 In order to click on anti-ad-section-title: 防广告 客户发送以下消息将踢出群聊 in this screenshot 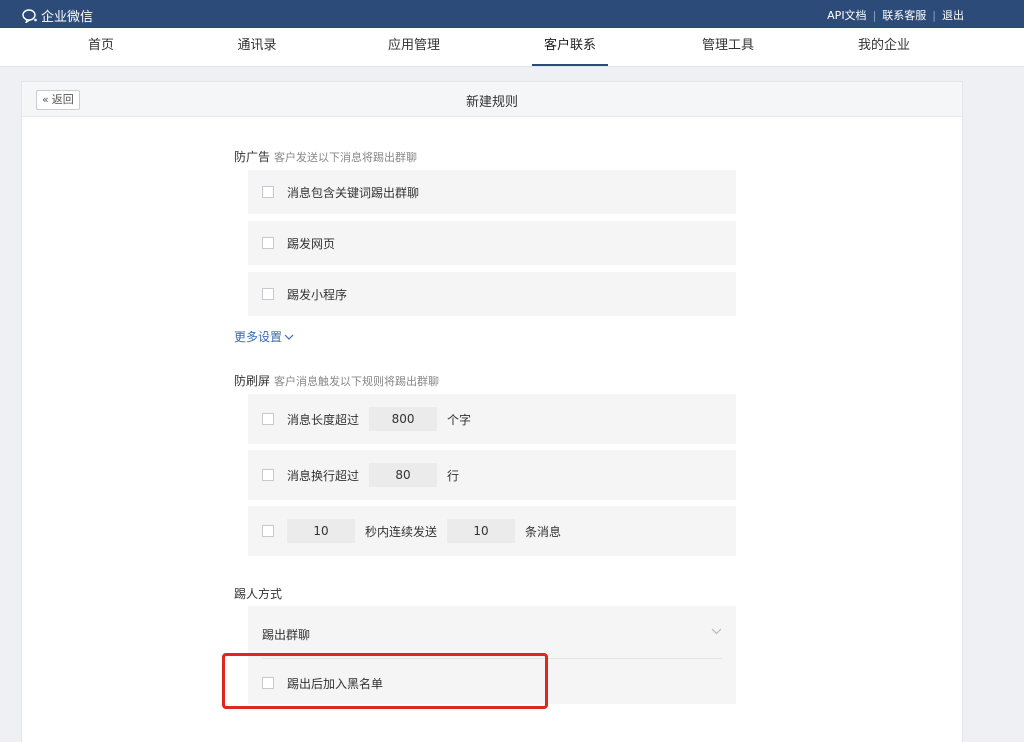, I will do `click(325, 156)`.